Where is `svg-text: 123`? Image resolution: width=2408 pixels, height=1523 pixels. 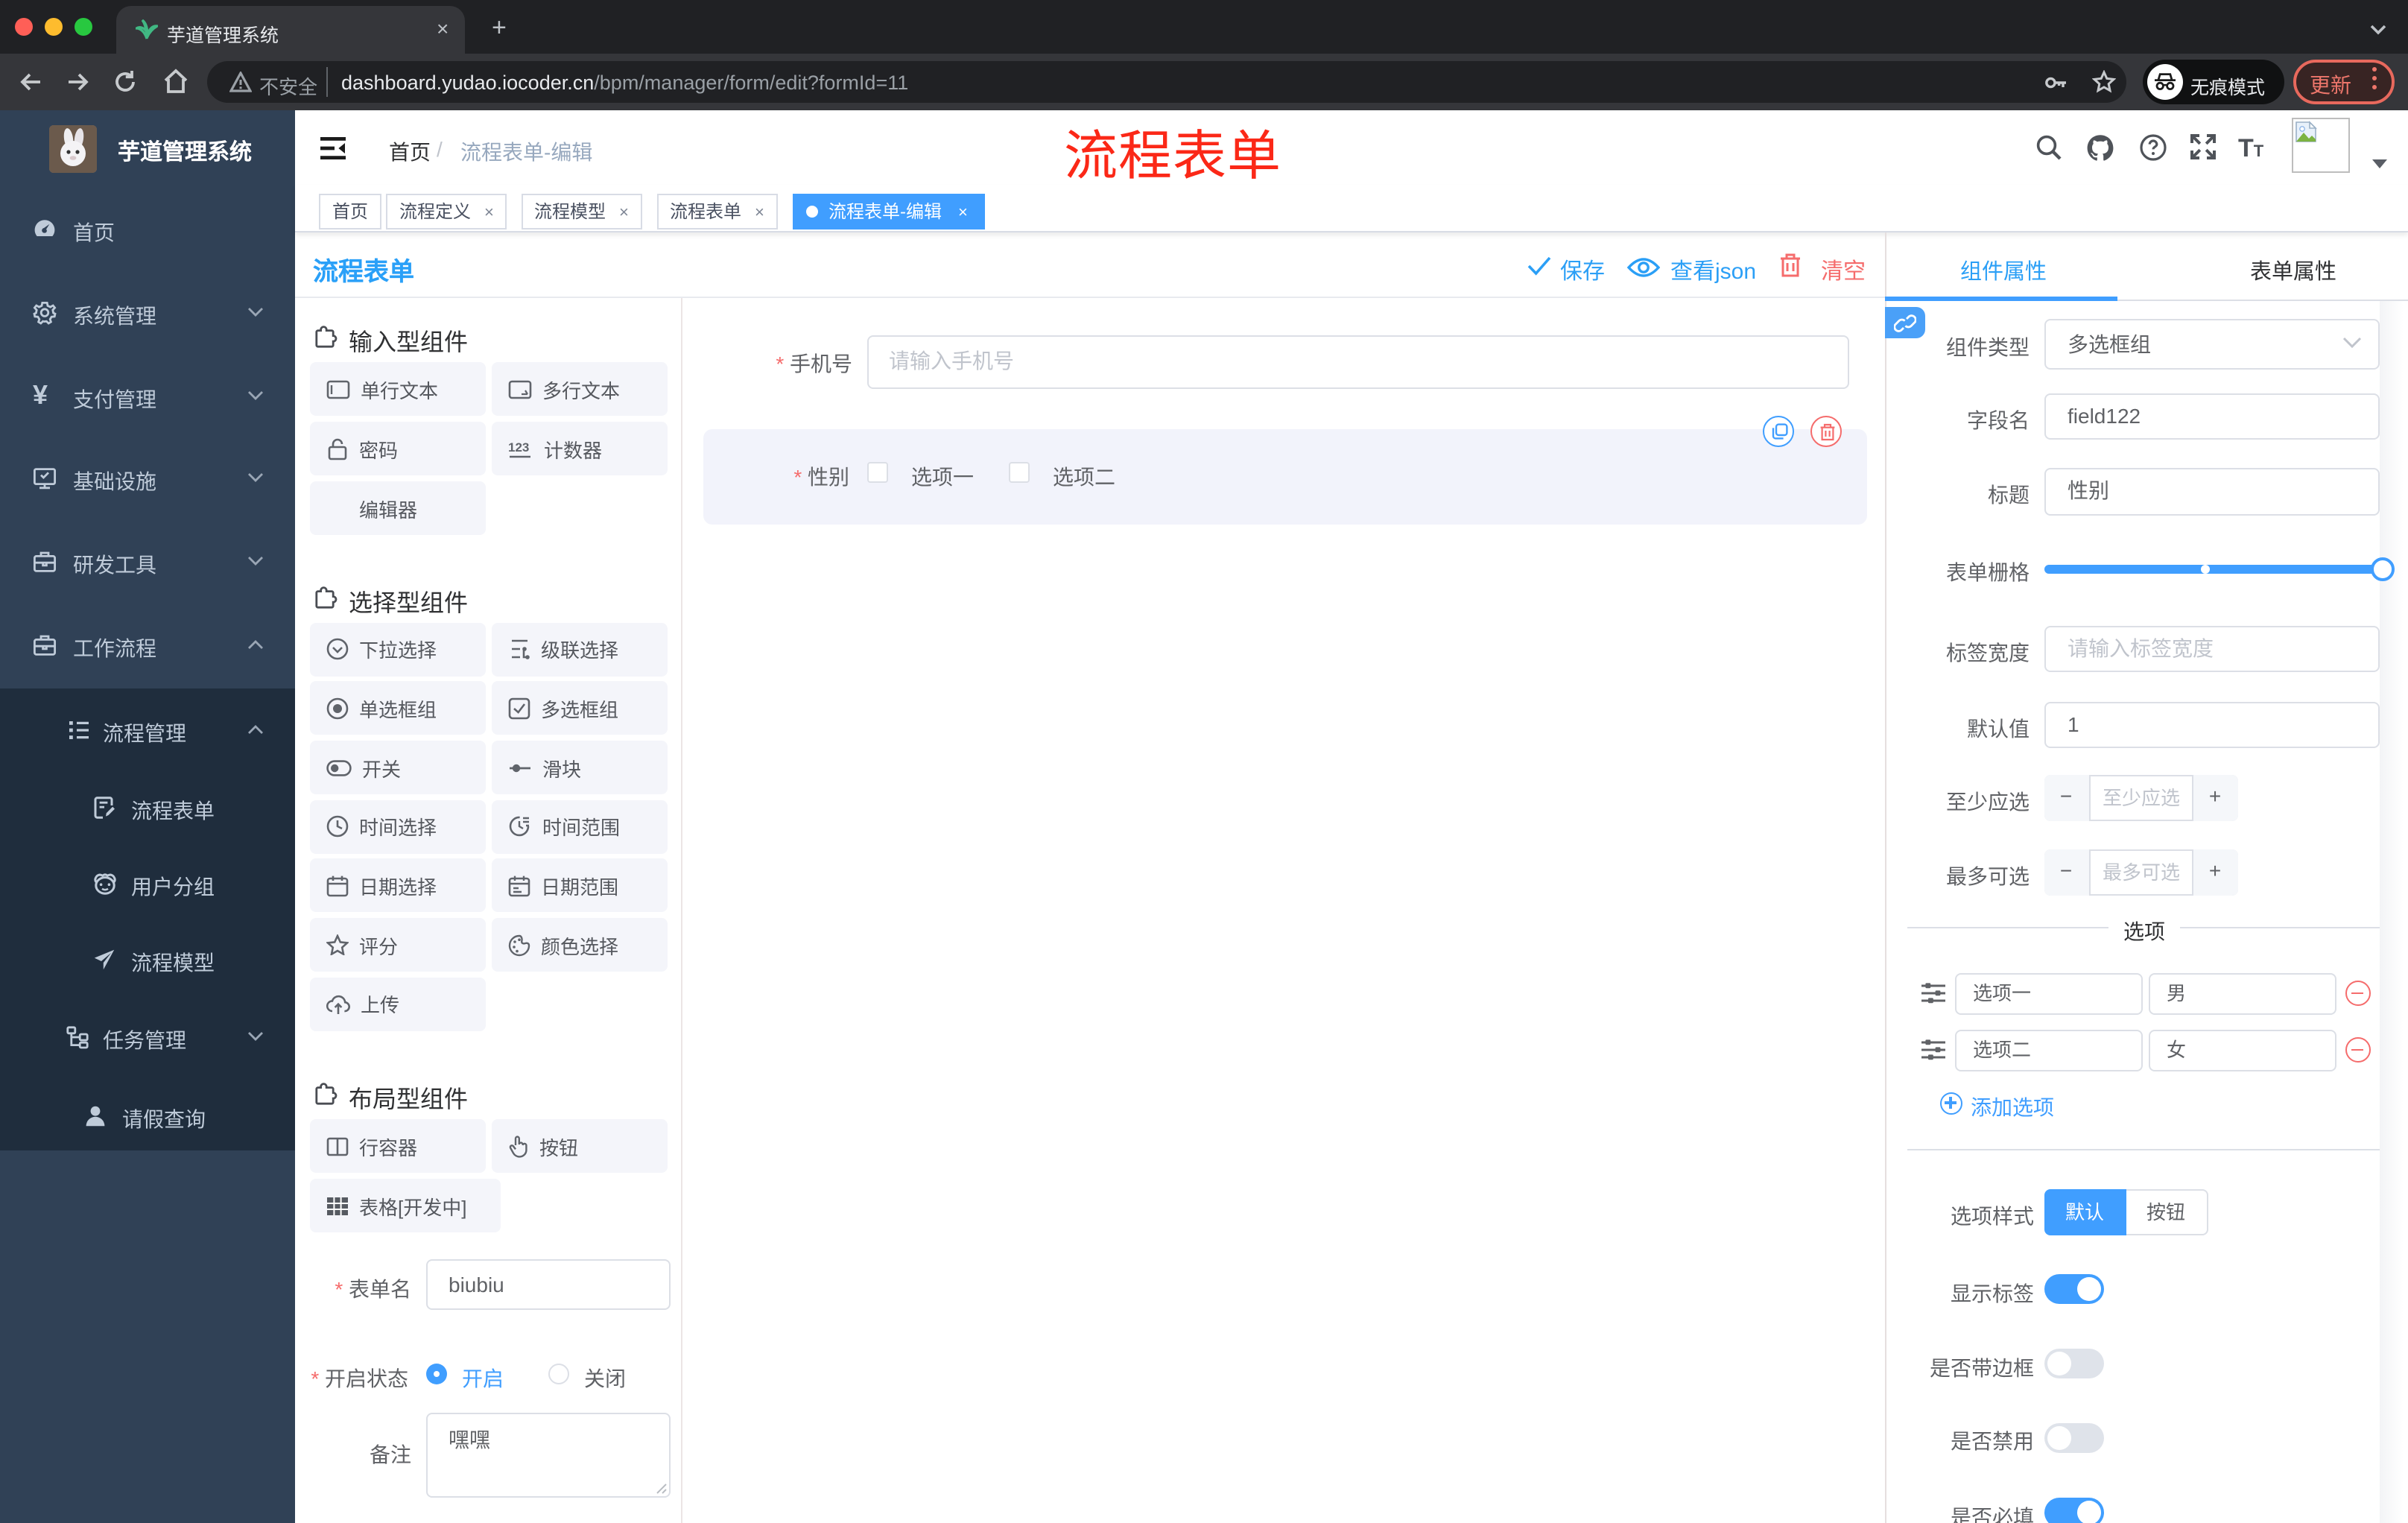
svg-text: 123 is located at coordinates (518, 447).